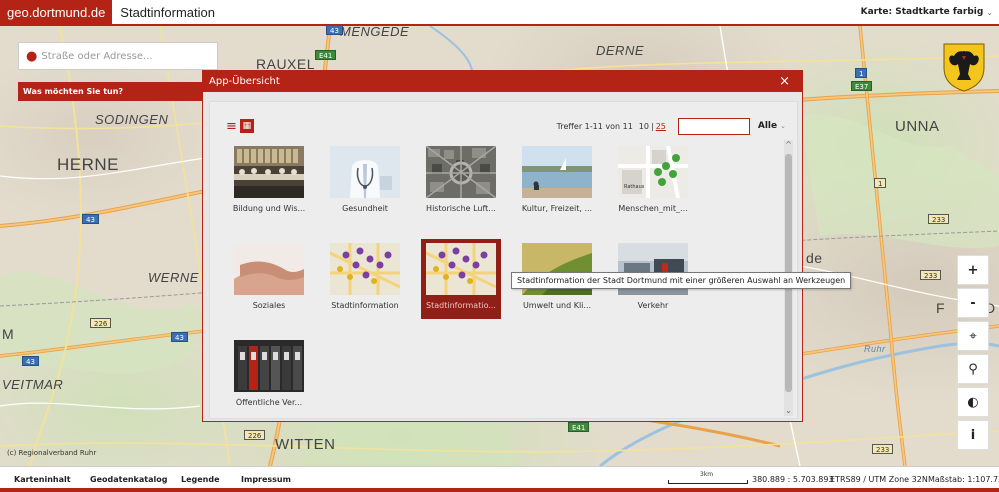 The height and width of the screenshot is (492, 999). Describe the element at coordinates (922, 12) in the screenshot. I see `basemap-selector-label: Karte: Stadtkarte farbig` at that location.